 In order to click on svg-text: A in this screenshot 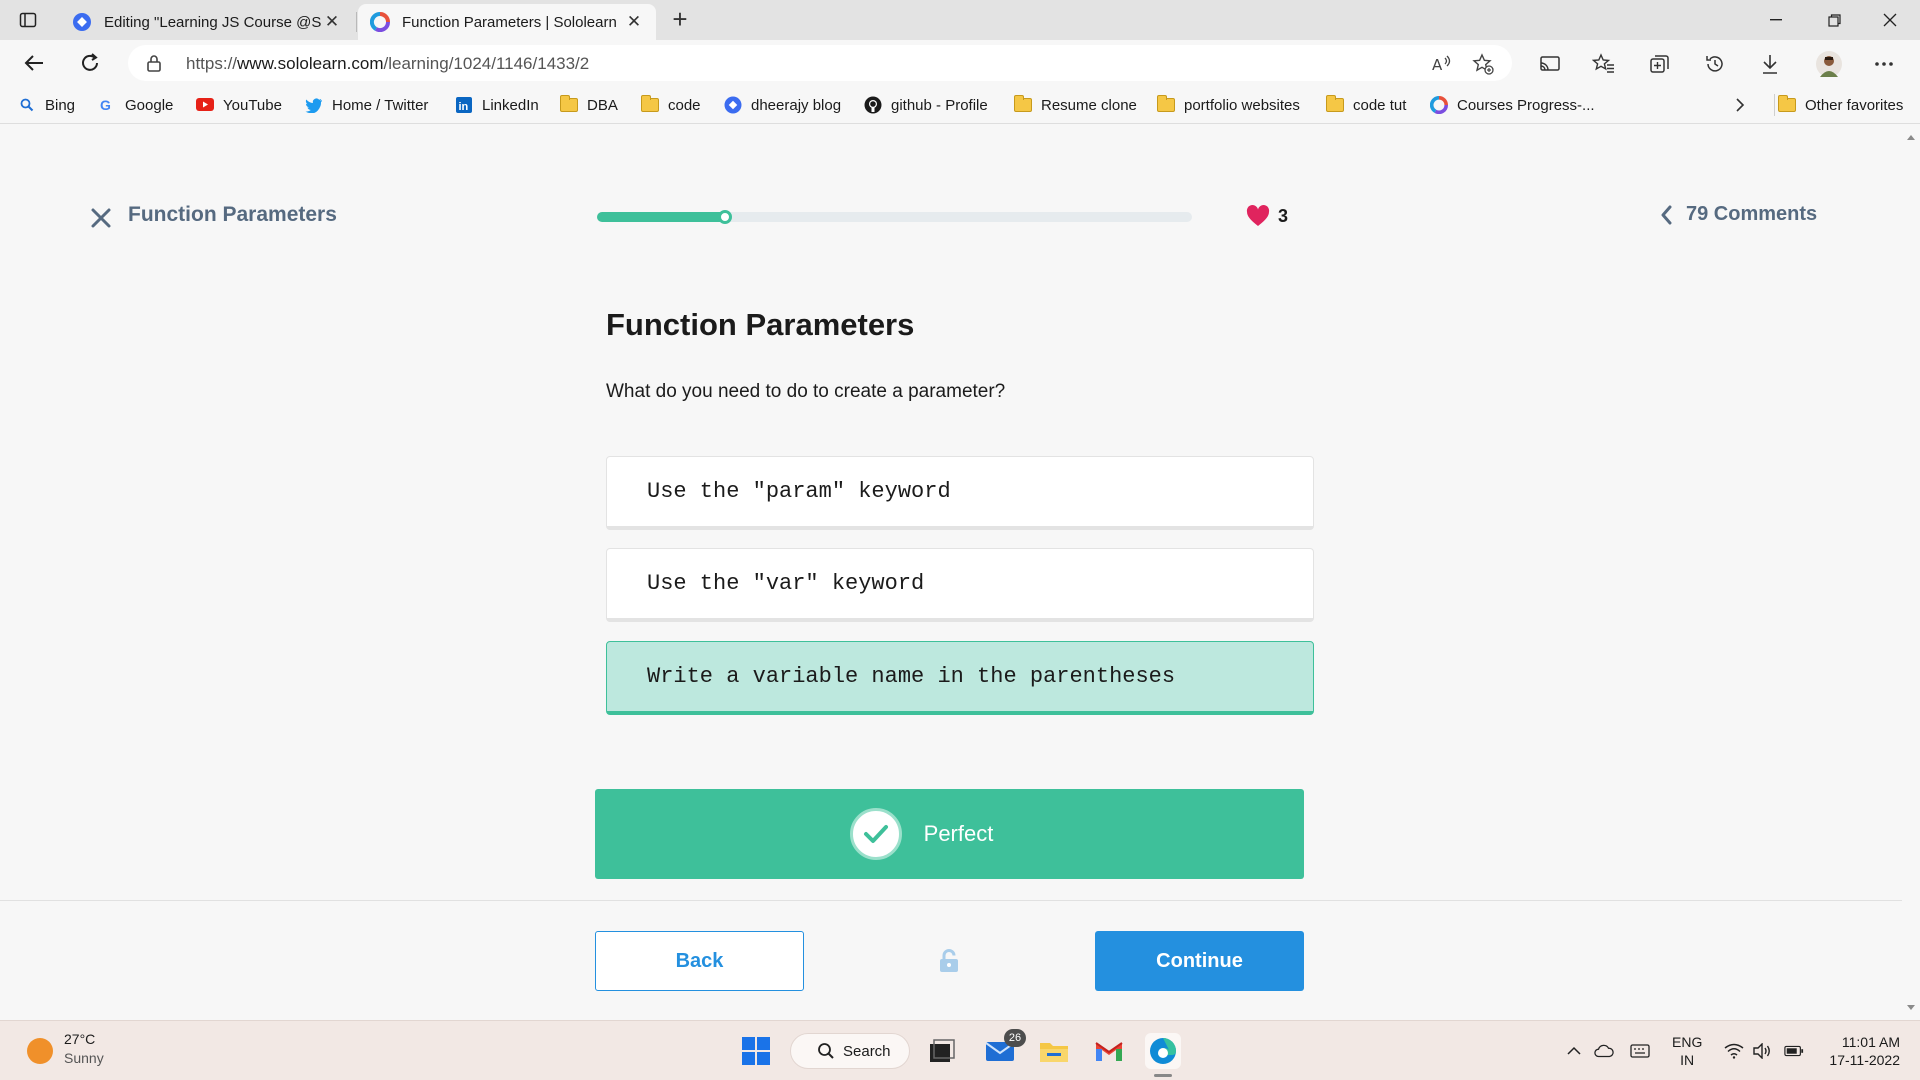, I will do `click(1437, 65)`.